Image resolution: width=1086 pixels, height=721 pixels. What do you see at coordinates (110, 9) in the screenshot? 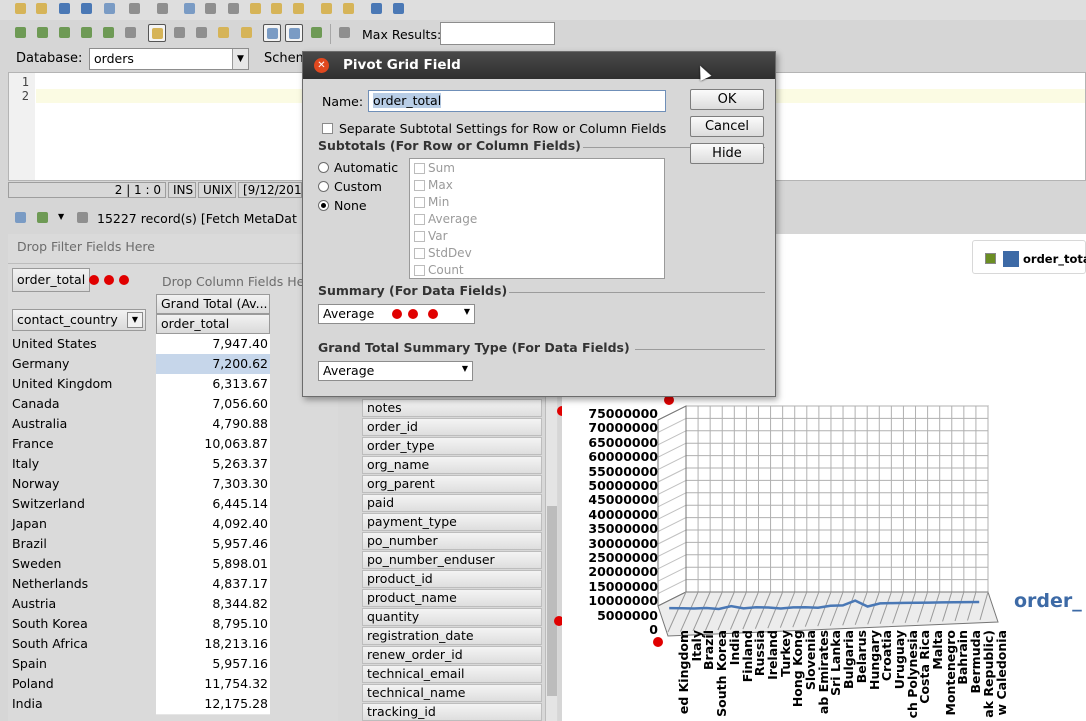
I see `export-icon` at bounding box center [110, 9].